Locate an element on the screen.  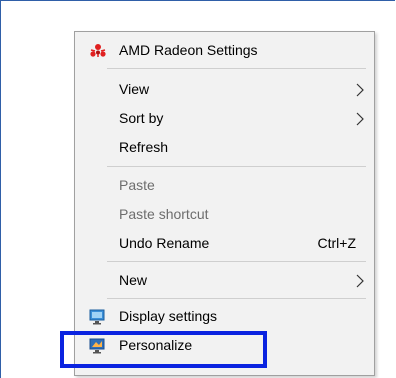
menu-item-paste-shortcut: Paste shortcut is located at coordinates (224, 214).